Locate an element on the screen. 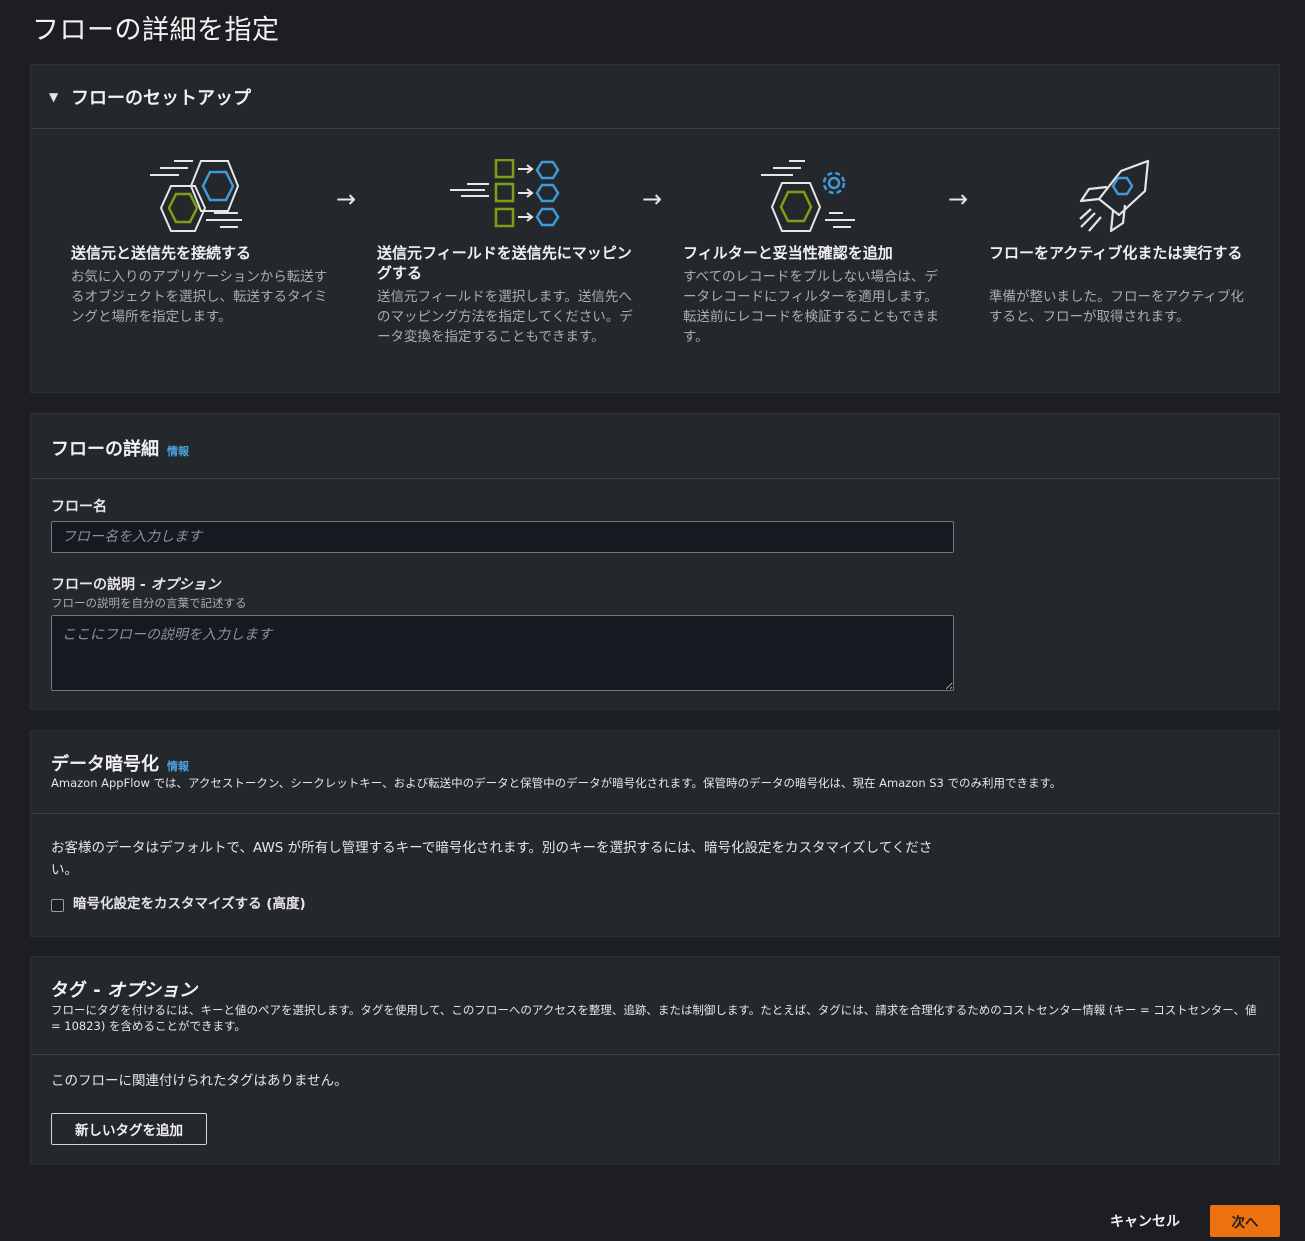 This screenshot has width=1305, height=1241. customize-encryption-label: 暗号化設定をカスタマイズする (高度) is located at coordinates (189, 904).